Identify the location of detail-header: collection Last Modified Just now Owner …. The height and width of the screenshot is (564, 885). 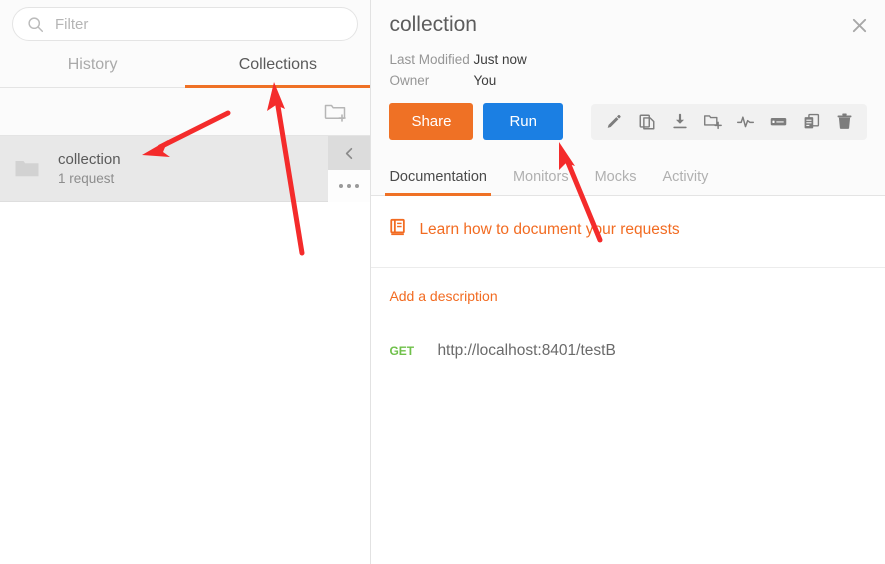
(628, 45).